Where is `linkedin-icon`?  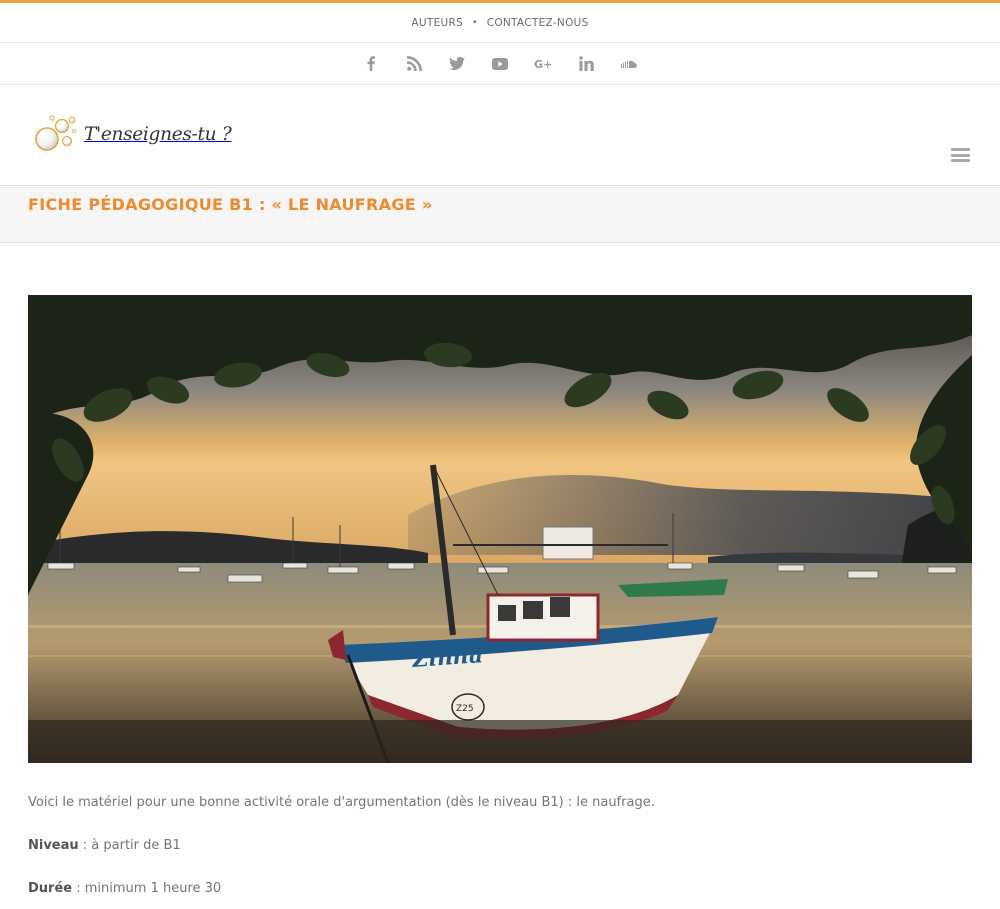 linkedin-icon is located at coordinates (586, 64).